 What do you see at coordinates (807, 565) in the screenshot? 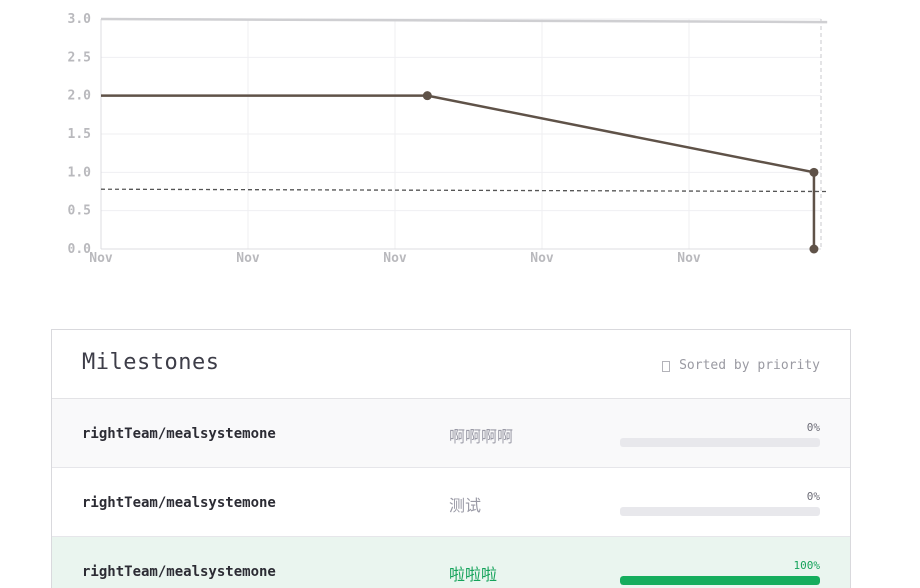
I see `milestone-percent: 100%` at bounding box center [807, 565].